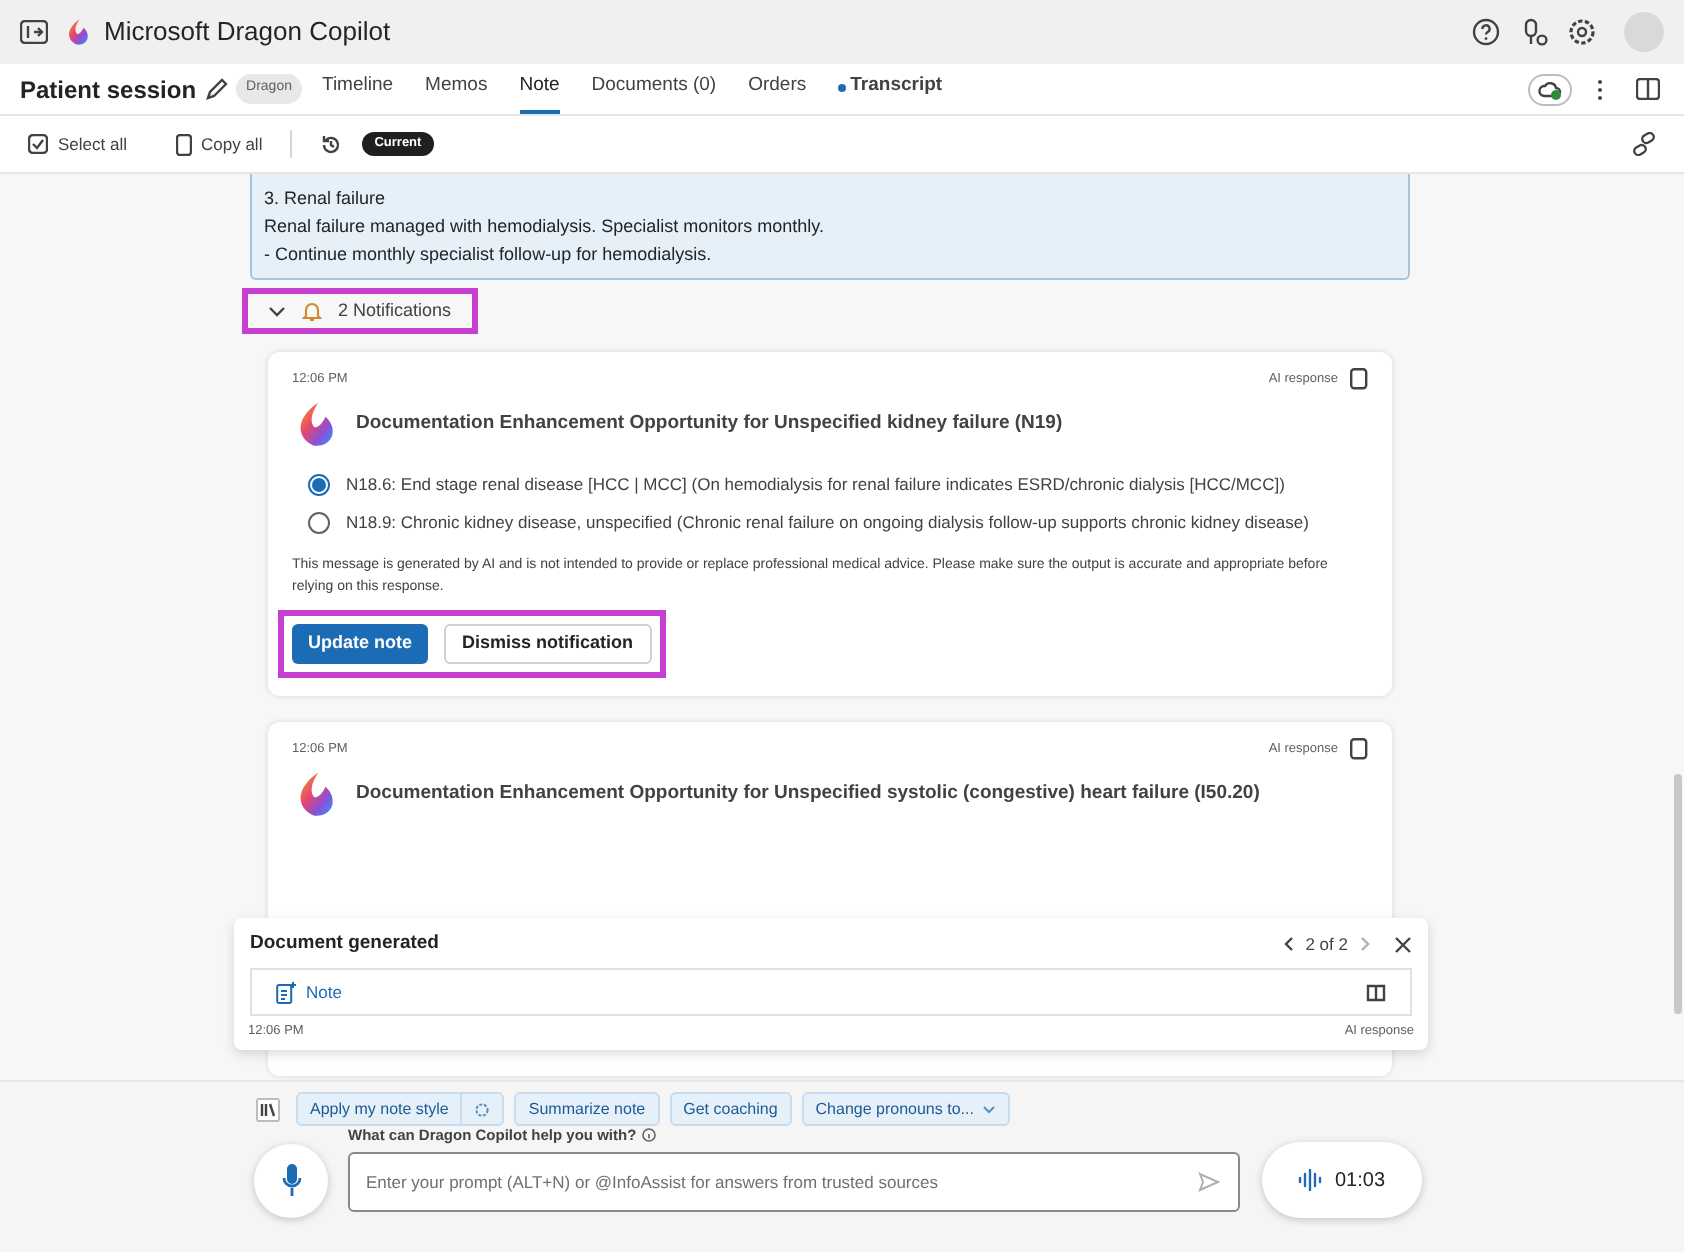 The width and height of the screenshot is (1684, 1252). Describe the element at coordinates (709, 423) in the screenshot. I see `card-title: Documentation Enhancement Opportunity for Unspecified kidney failure (N19)` at that location.